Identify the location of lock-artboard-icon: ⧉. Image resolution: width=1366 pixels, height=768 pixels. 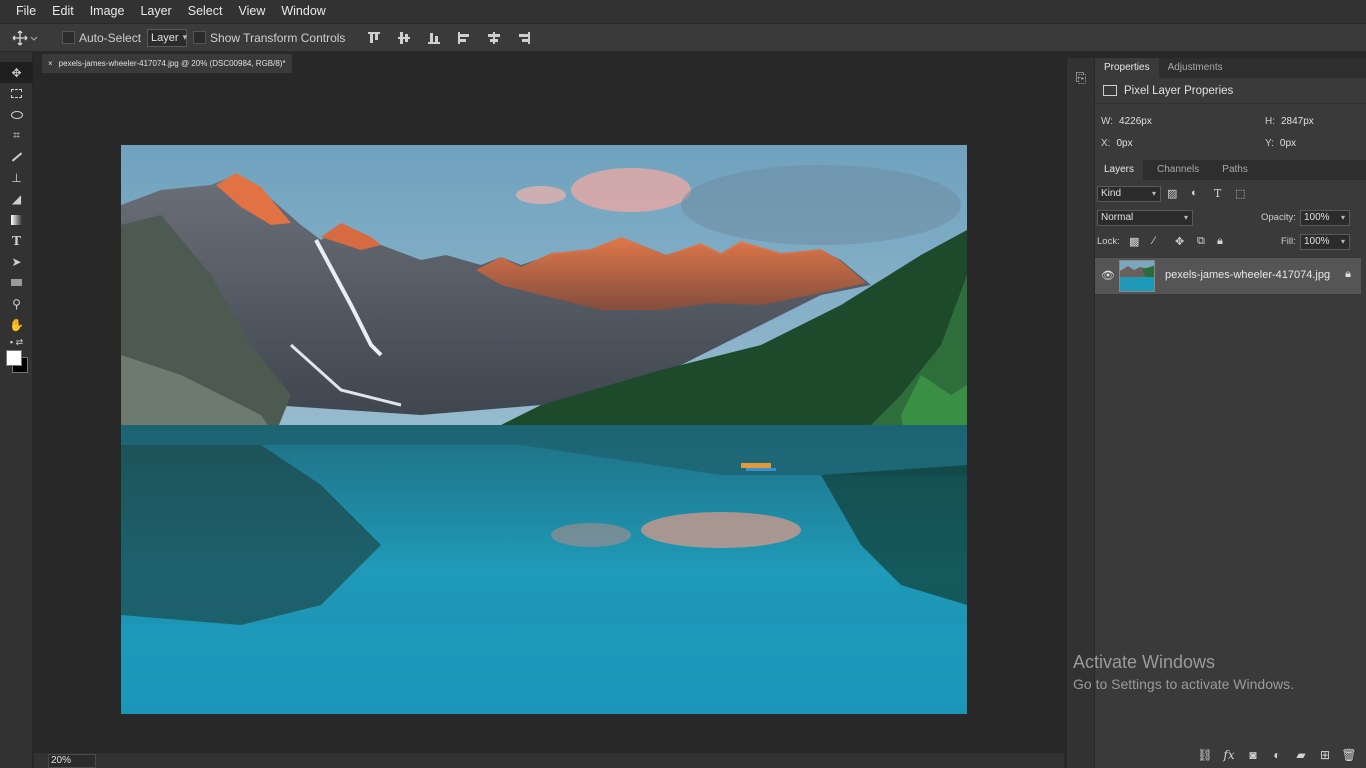
(1201, 241).